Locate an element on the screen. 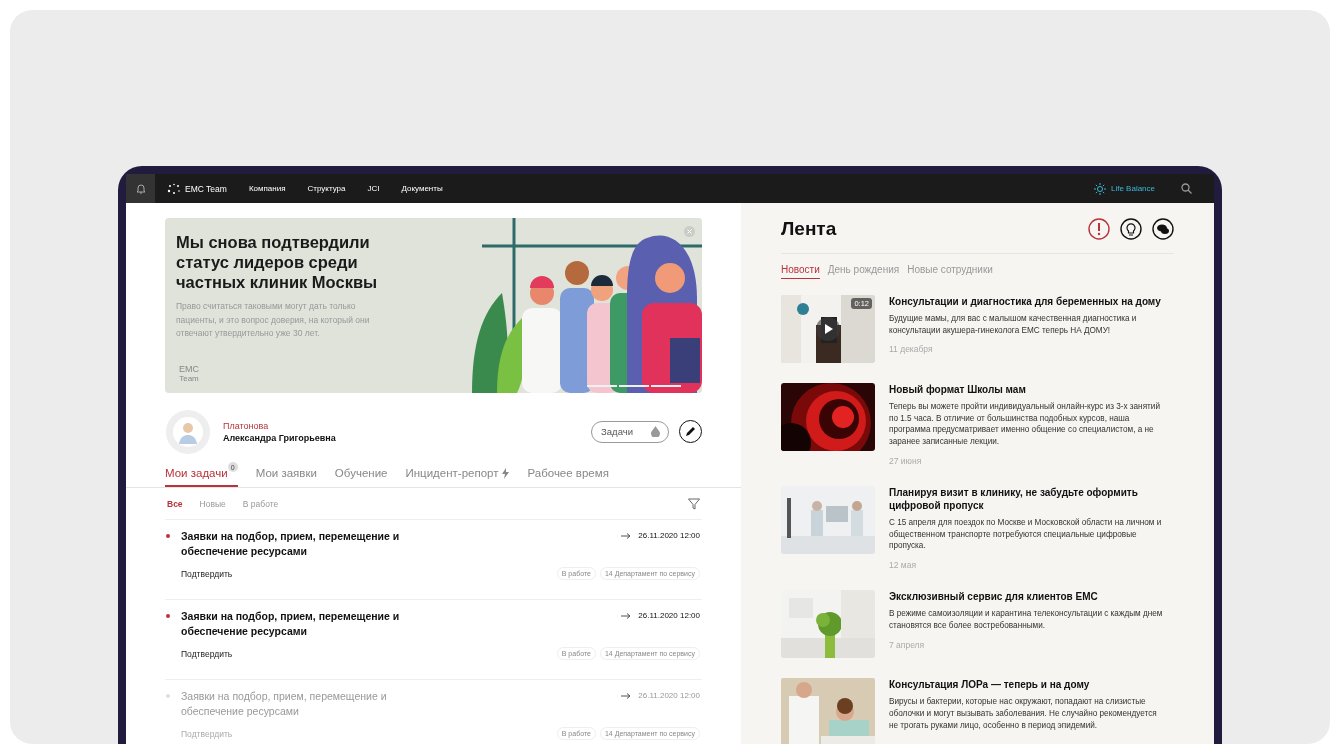  lightbulb-icon is located at coordinates (1131, 229).